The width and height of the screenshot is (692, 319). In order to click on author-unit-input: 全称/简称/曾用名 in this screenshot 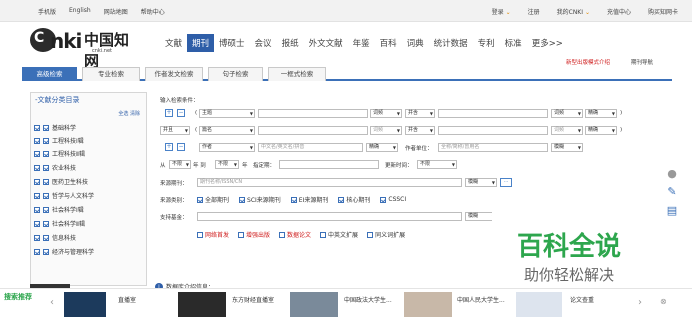, I will do `click(493, 147)`.